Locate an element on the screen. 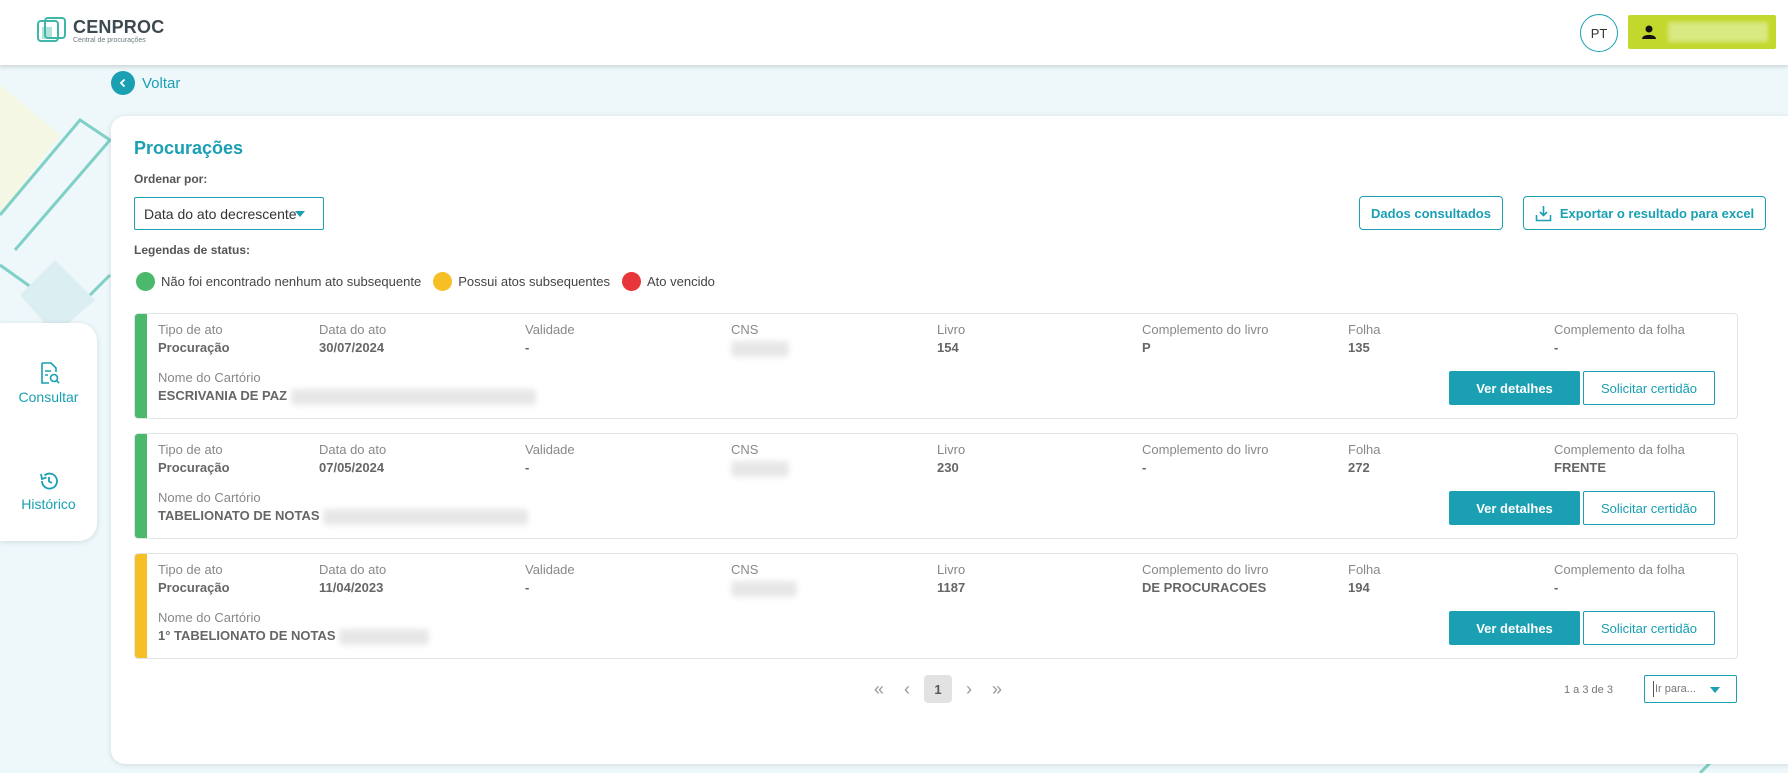 This screenshot has height=773, width=1788. status-green-dot is located at coordinates (145, 281).